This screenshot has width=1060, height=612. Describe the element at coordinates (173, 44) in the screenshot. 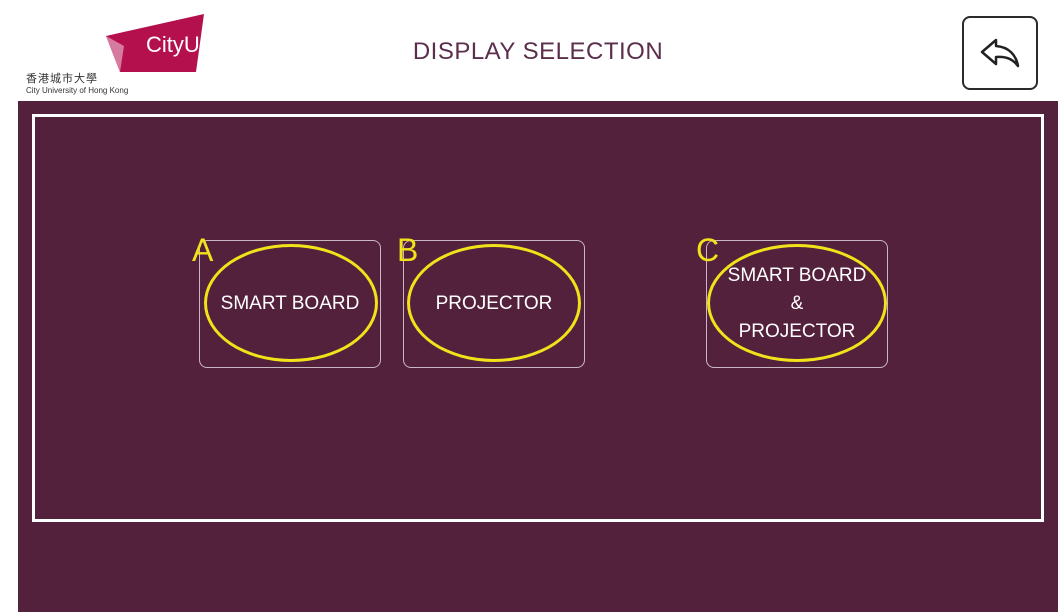

I see `logo-brand-text: CityU` at that location.